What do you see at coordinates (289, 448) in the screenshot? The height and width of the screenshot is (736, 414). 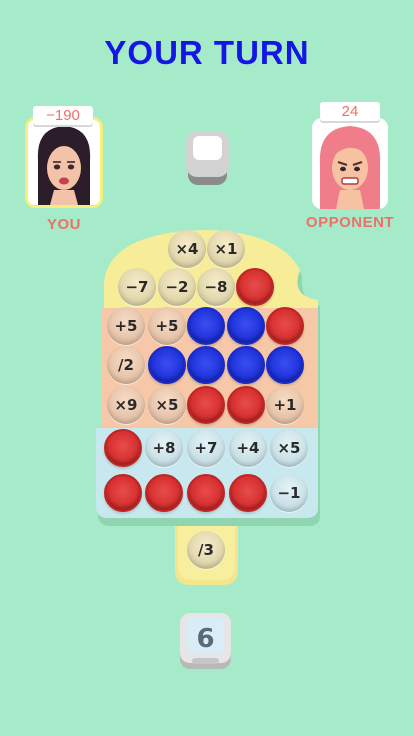 I see `bubble-5-4: ×5` at bounding box center [289, 448].